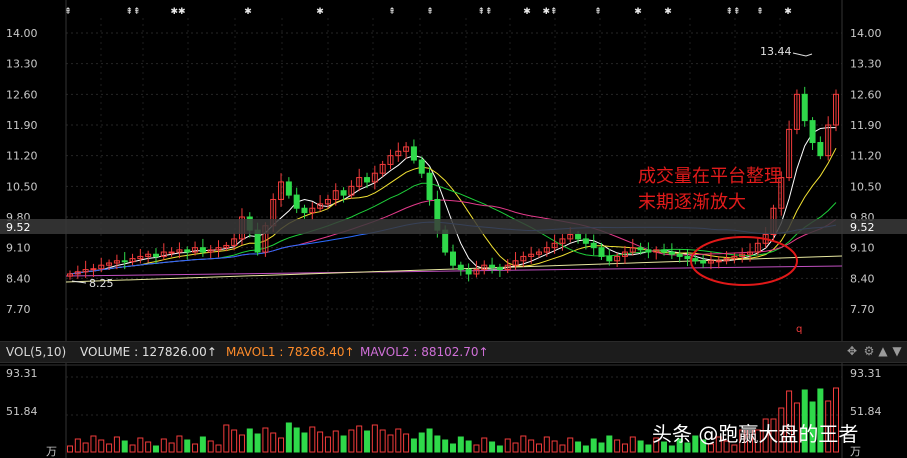 Image resolution: width=907 pixels, height=458 pixels. I want to click on price-tick-left: 13.30, so click(22, 64).